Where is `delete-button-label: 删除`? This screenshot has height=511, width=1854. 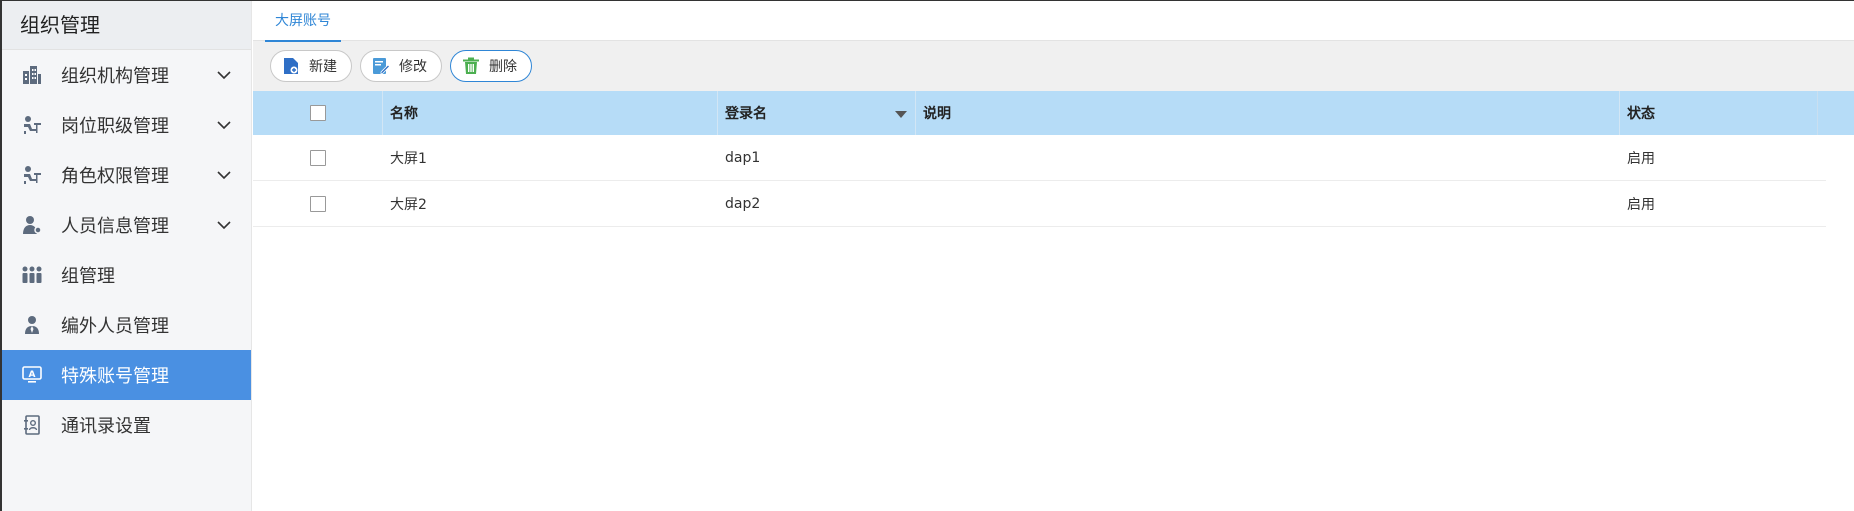 delete-button-label: 删除 is located at coordinates (503, 67).